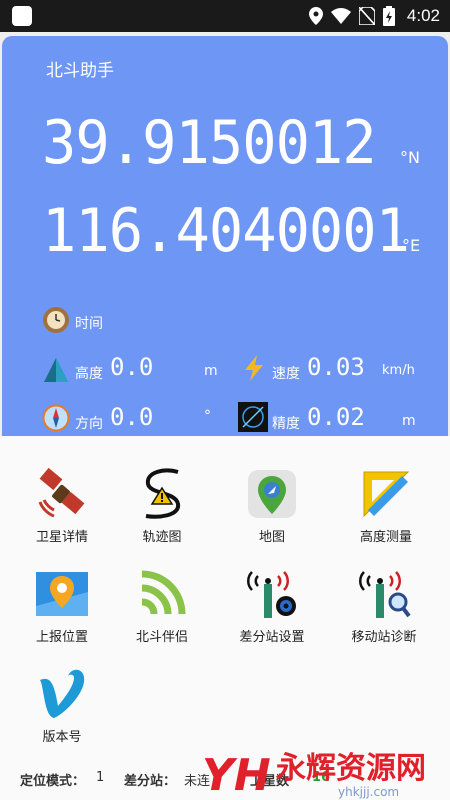  Describe the element at coordinates (207, 416) in the screenshot. I see `direction-unit: °` at that location.